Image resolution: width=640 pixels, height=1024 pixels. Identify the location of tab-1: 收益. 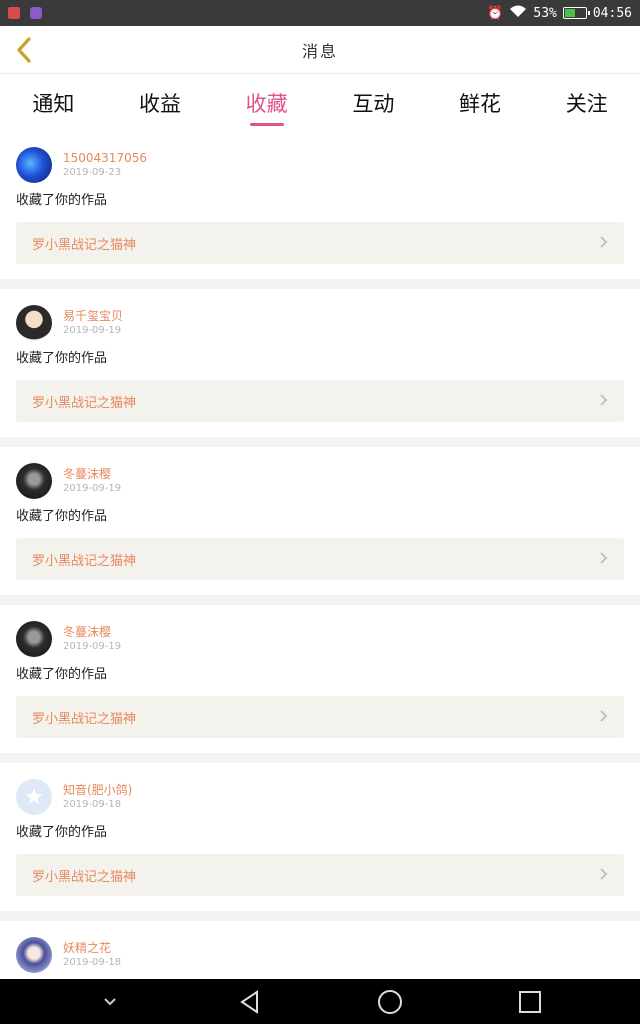
(160, 103).